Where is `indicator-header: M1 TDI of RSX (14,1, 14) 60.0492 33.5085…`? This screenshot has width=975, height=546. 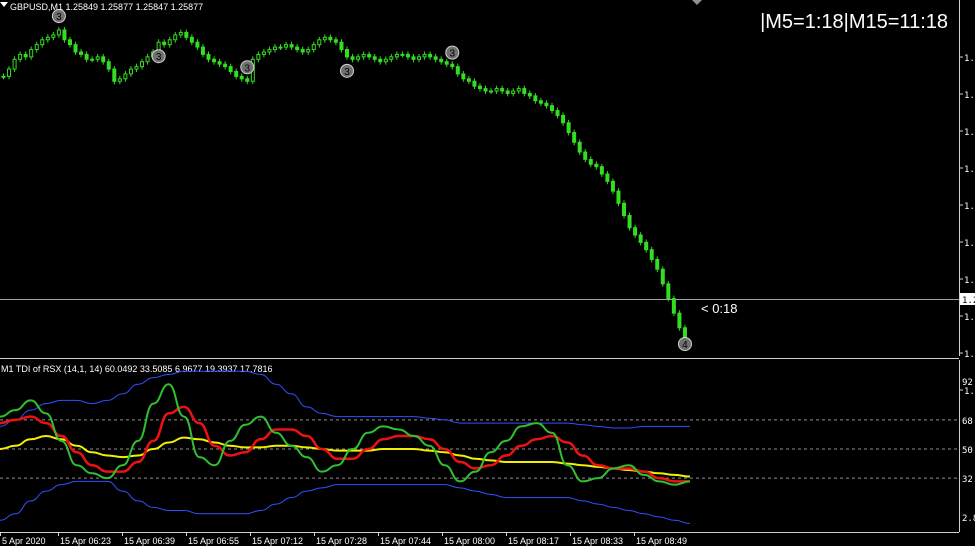
indicator-header: M1 TDI of RSX (14,1, 14) 60.0492 33.5085… is located at coordinates (137, 369).